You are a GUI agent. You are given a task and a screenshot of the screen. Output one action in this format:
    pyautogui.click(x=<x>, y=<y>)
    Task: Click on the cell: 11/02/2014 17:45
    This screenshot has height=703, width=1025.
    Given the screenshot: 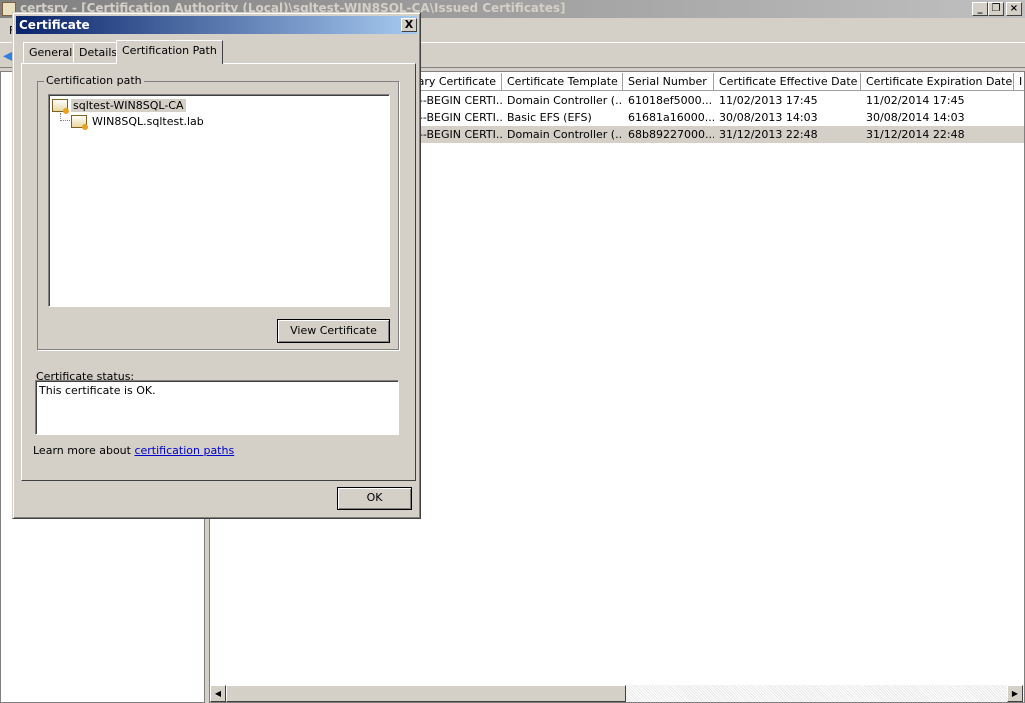 What is the action you would take?
    pyautogui.click(x=915, y=100)
    